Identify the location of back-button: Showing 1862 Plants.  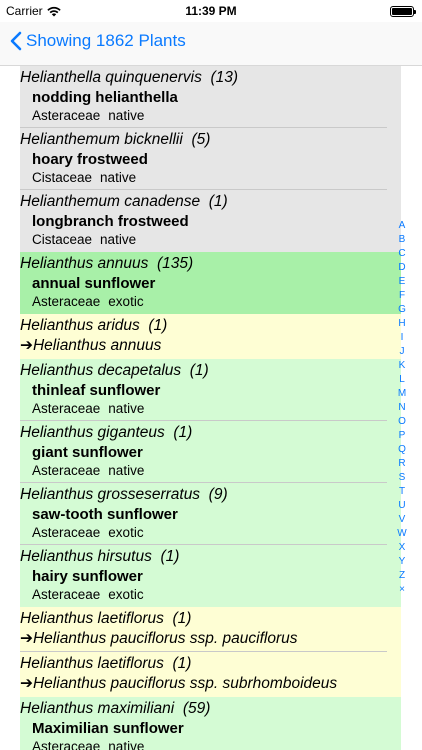
(98, 41).